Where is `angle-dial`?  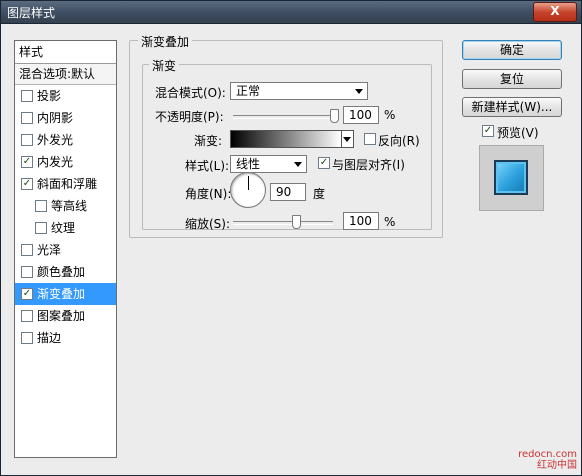
angle-dial is located at coordinates (248, 190).